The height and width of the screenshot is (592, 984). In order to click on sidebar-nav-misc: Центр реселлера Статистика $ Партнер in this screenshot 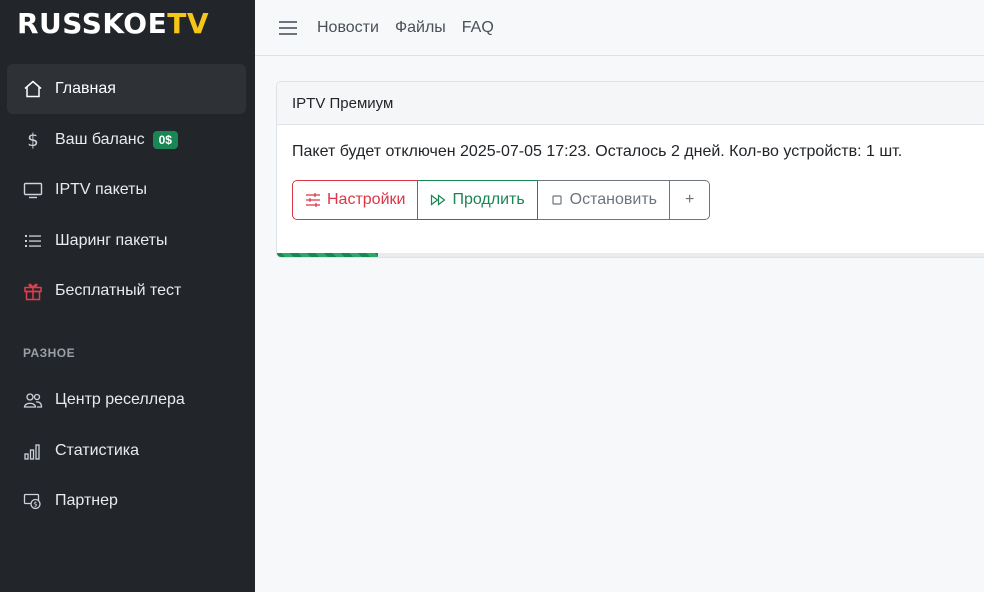, I will do `click(126, 451)`.